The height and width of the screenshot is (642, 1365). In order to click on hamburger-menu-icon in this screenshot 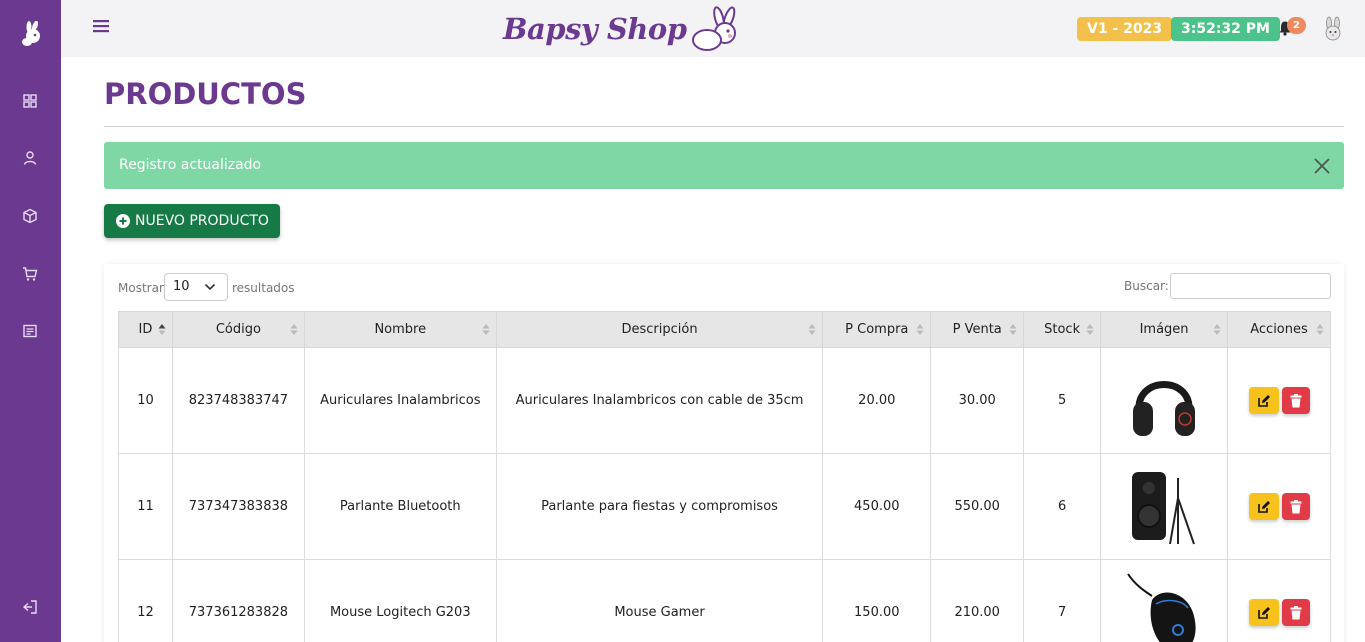, I will do `click(101, 26)`.